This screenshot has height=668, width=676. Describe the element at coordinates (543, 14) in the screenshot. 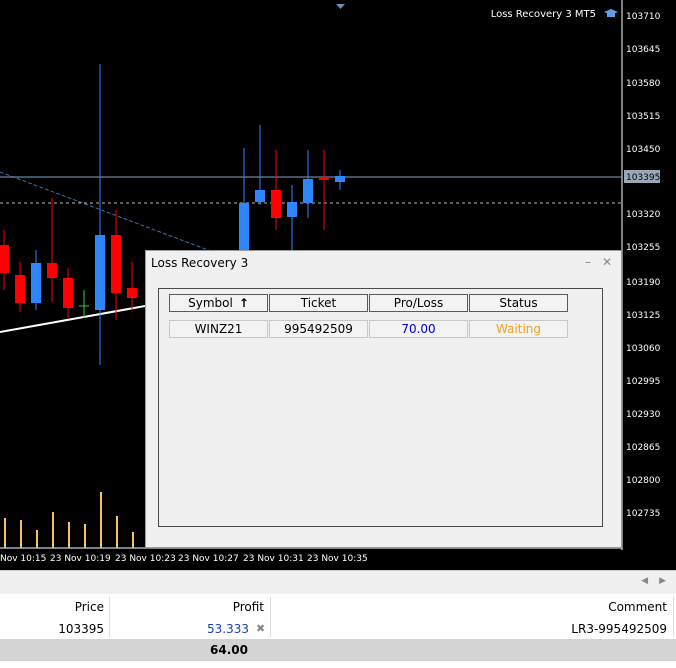

I see `chart-title: Loss Recovery 3 MT5` at that location.